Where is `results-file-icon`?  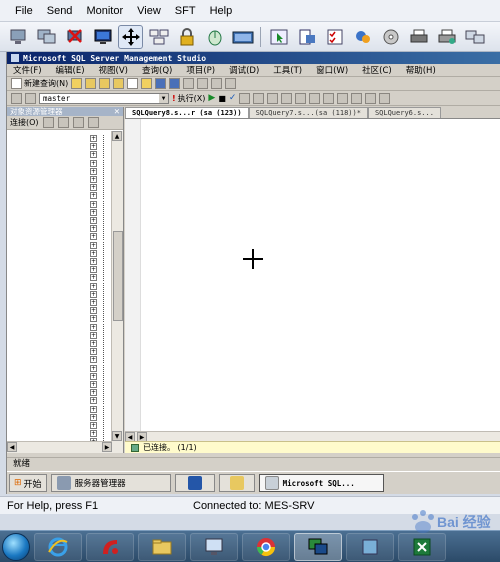 results-file-icon is located at coordinates (301, 98).